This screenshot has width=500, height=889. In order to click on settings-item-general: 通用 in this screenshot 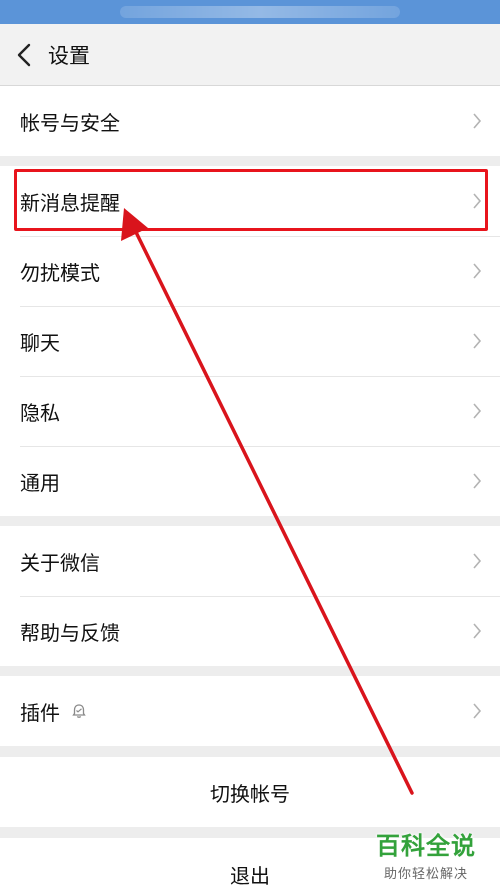, I will do `click(250, 481)`.